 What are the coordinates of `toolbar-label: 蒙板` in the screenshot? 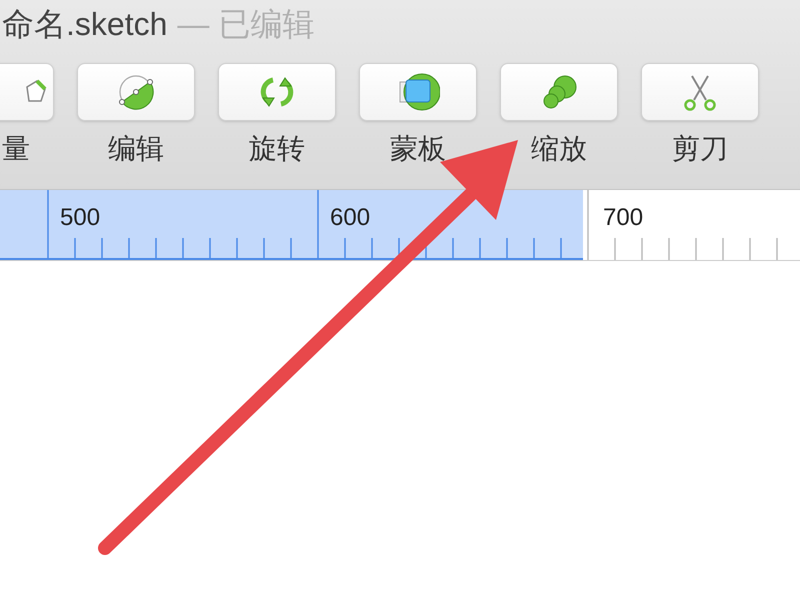 It's located at (418, 149).